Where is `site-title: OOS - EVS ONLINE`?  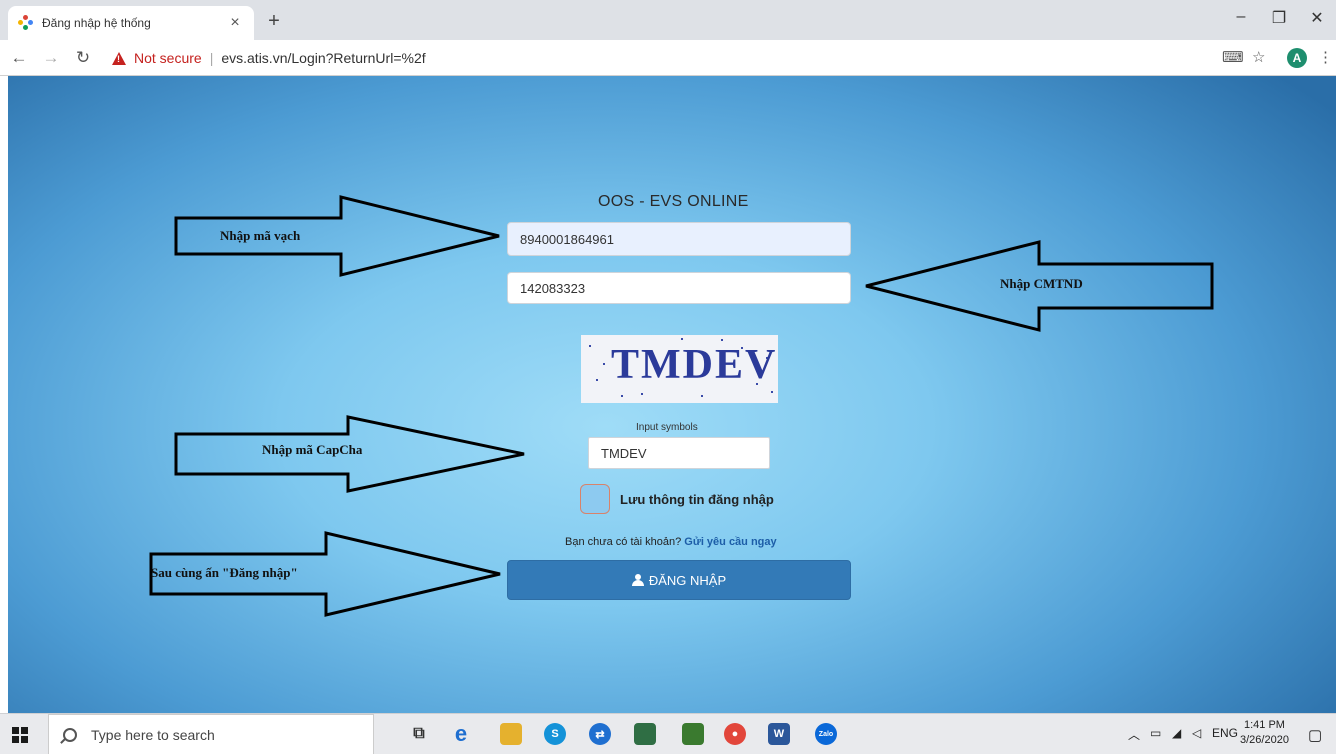
site-title: OOS - EVS ONLINE is located at coordinates (673, 201).